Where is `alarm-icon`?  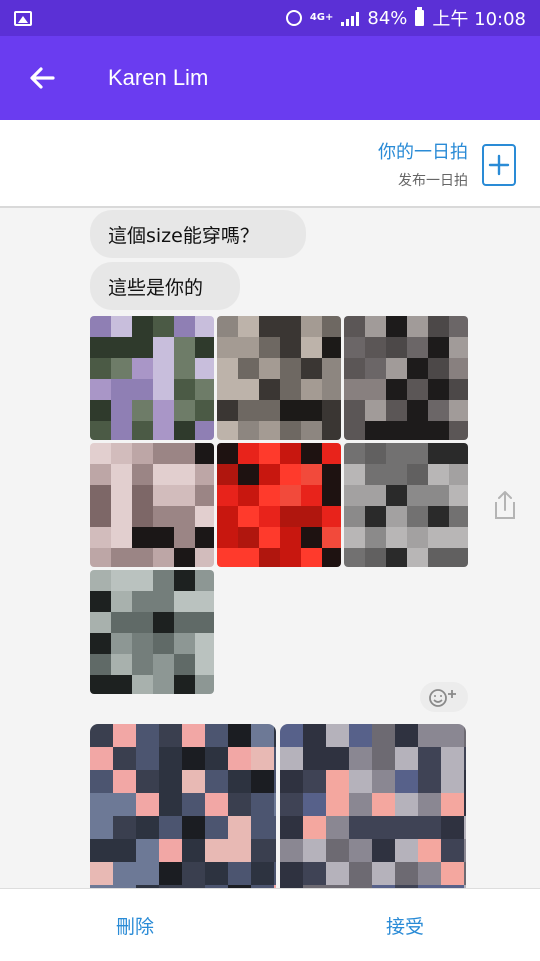
alarm-icon is located at coordinates (293, 18).